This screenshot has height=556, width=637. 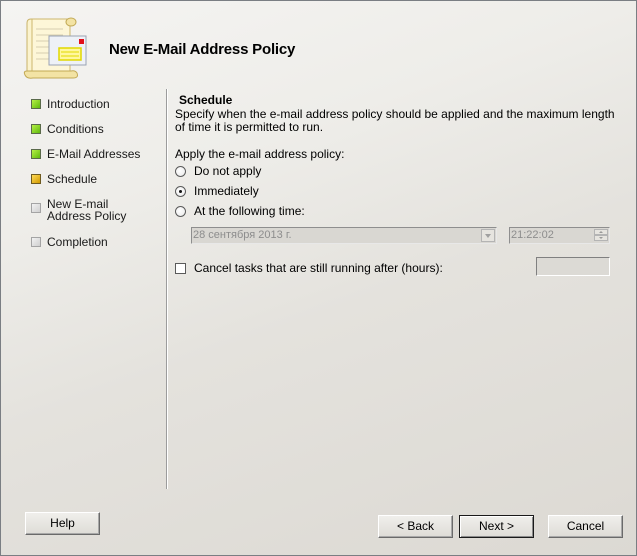 I want to click on step-label: Completion, so click(x=77, y=242).